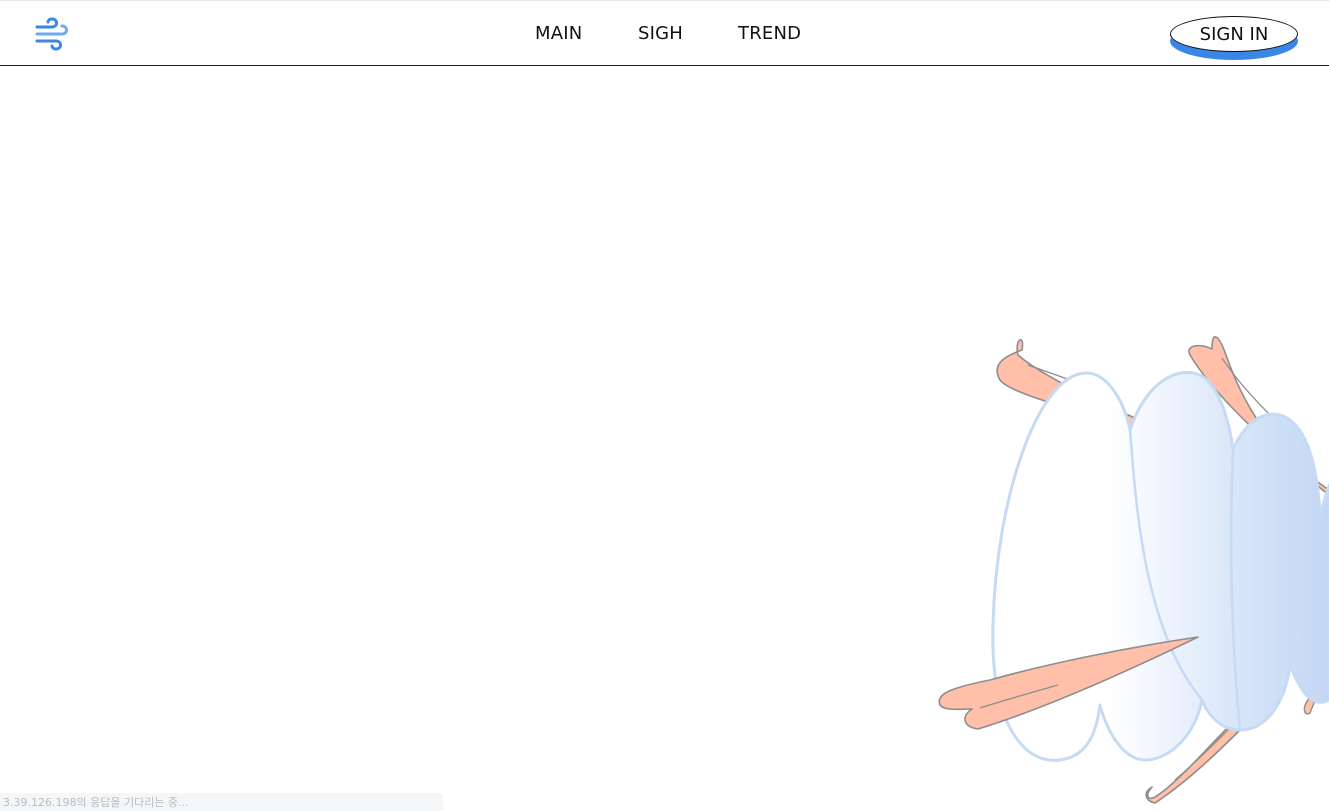  Describe the element at coordinates (558, 33) in the screenshot. I see `nav-item-main: MAIN` at that location.